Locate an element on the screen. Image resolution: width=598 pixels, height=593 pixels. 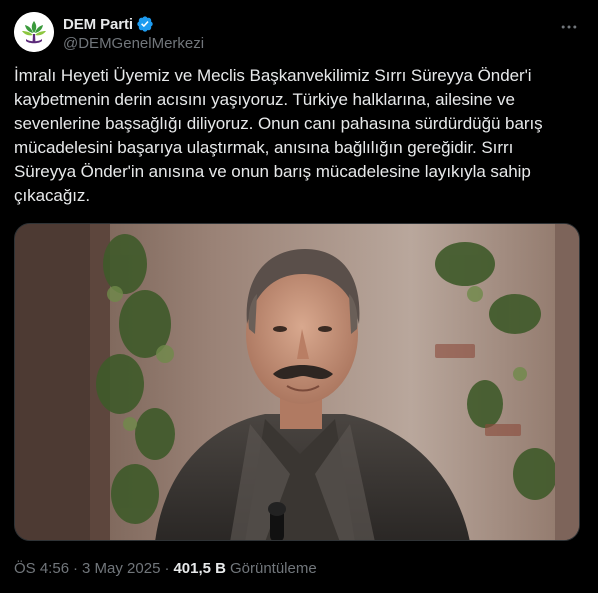
handle: @DEMGenelMerkezi is located at coordinates (133, 43).